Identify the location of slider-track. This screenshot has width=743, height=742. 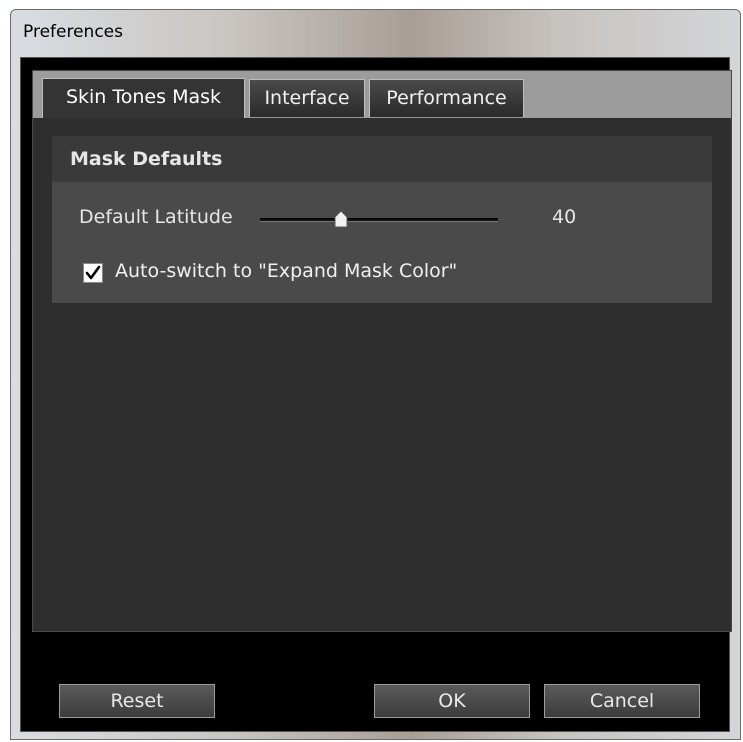
(379, 220).